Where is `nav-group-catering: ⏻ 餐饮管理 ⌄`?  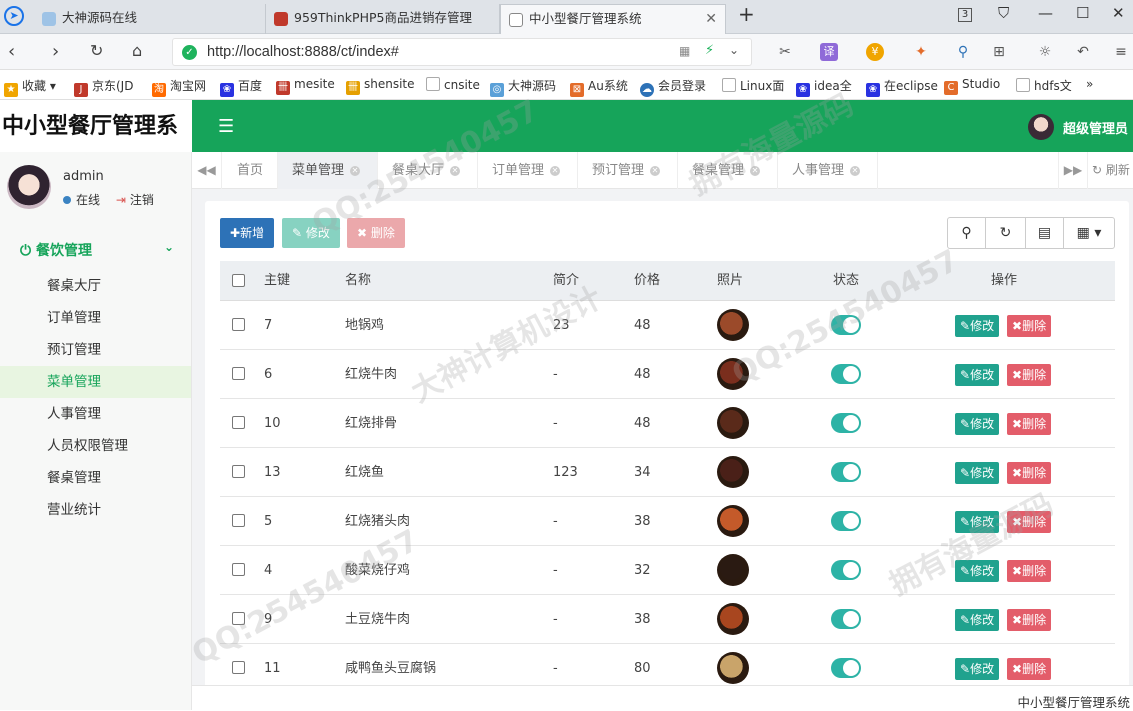 nav-group-catering: ⏻ 餐饮管理 ⌄ is located at coordinates (97, 250).